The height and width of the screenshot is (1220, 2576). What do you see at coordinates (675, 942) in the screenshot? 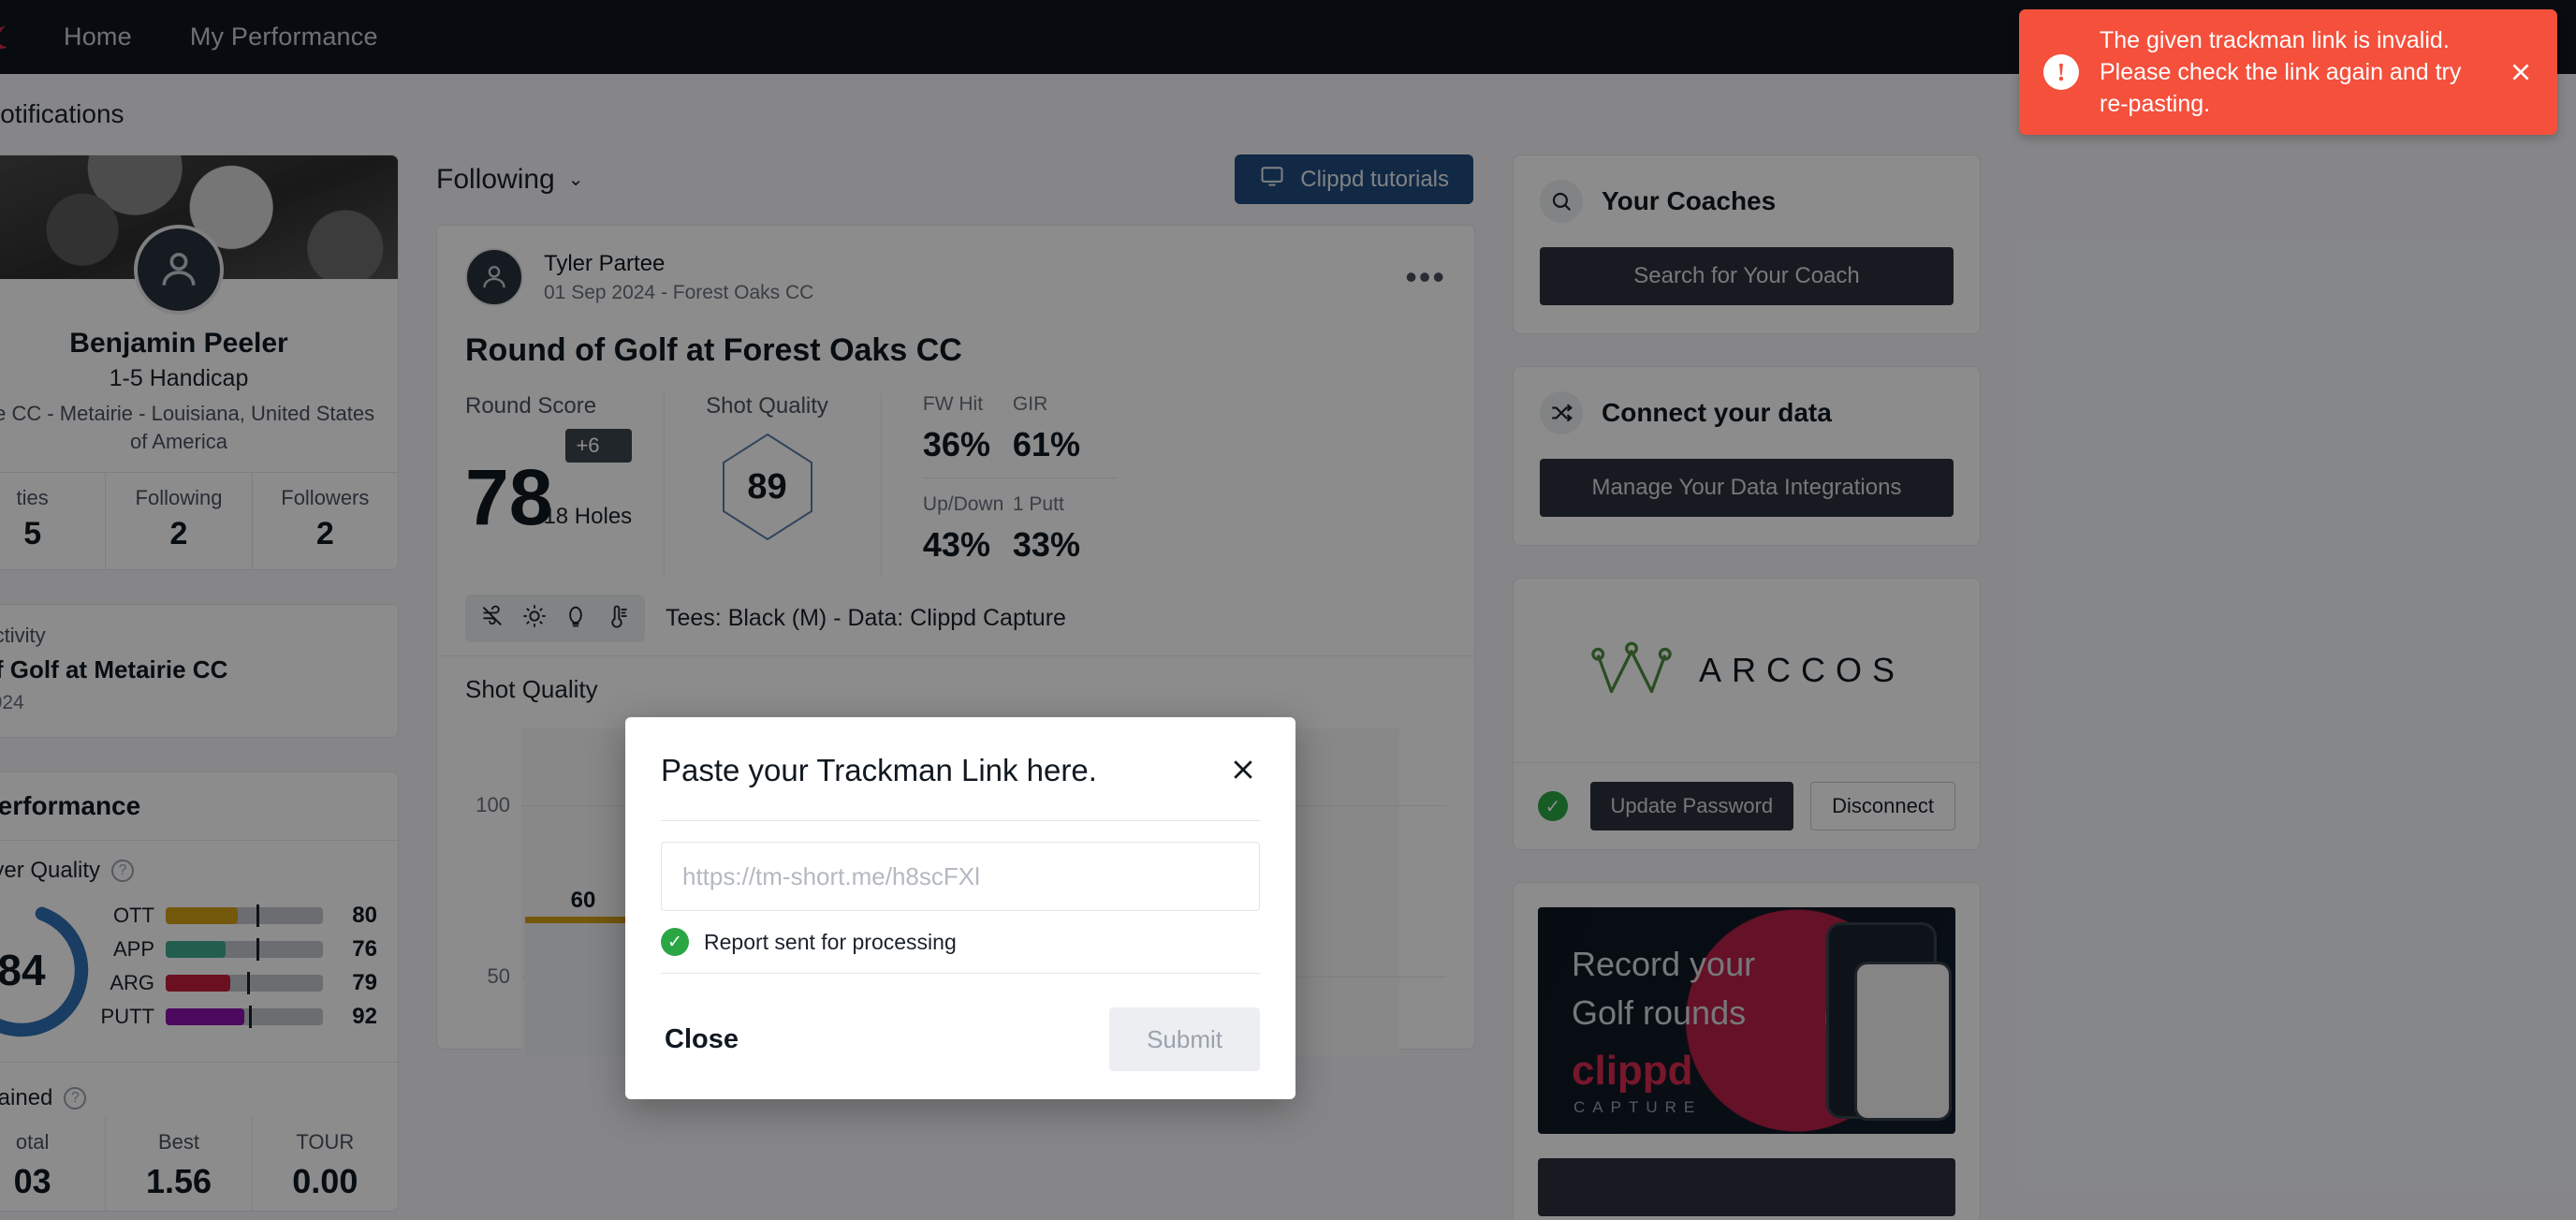
I see `check-circle-icon: ✓` at bounding box center [675, 942].